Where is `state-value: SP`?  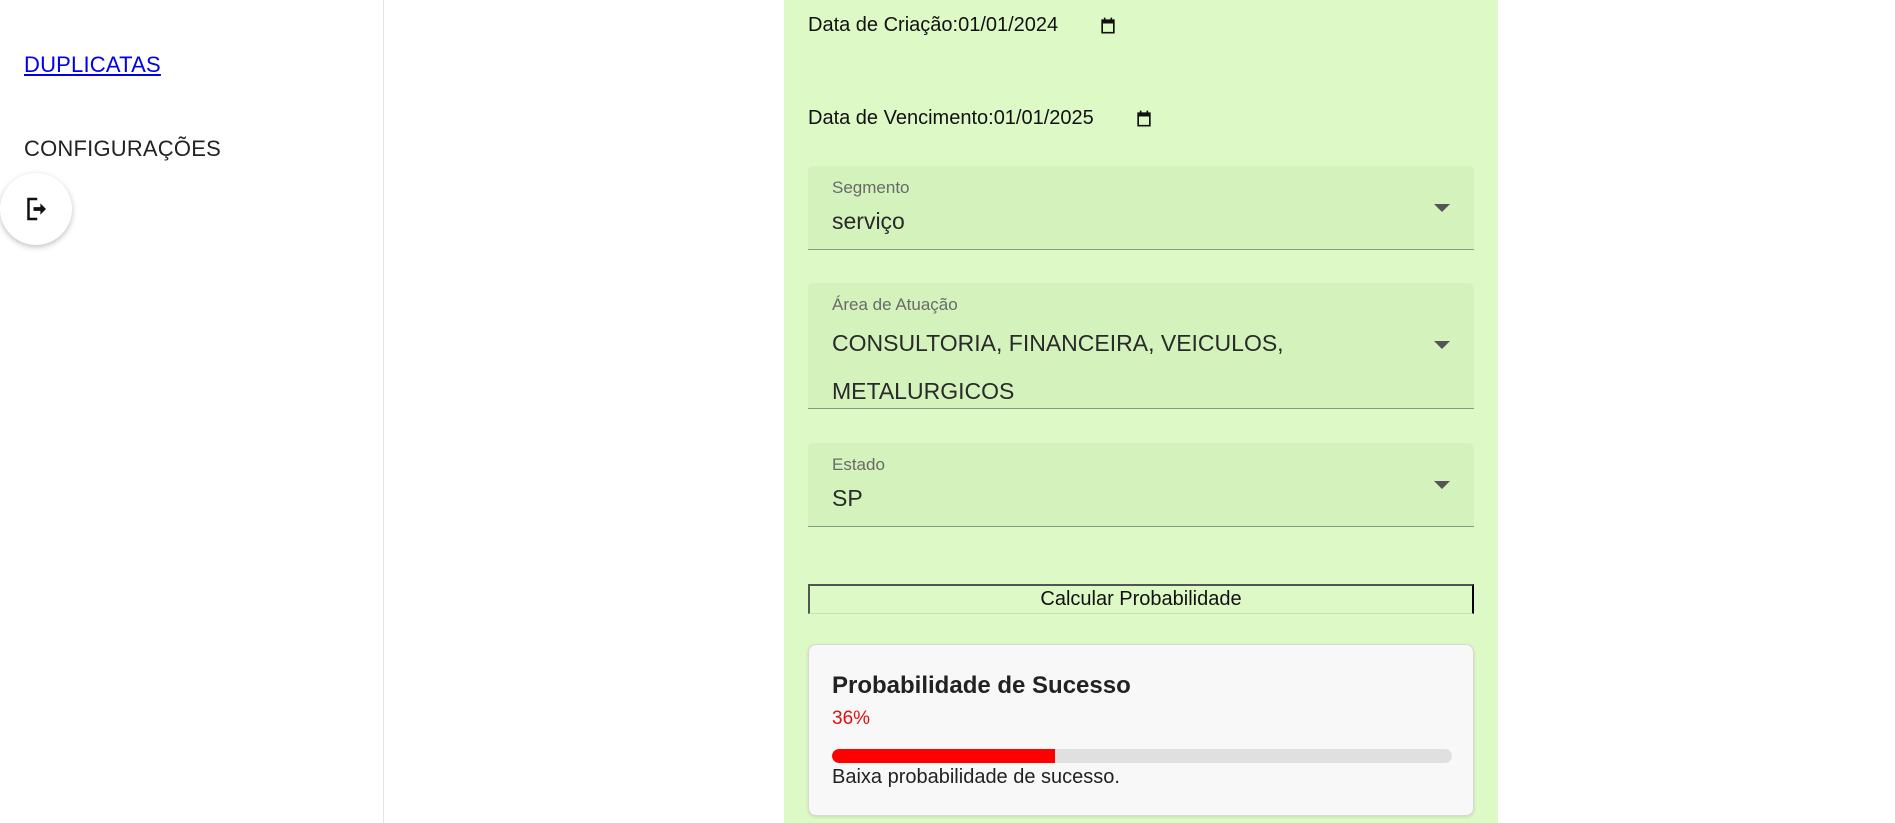
state-value: SP is located at coordinates (847, 498).